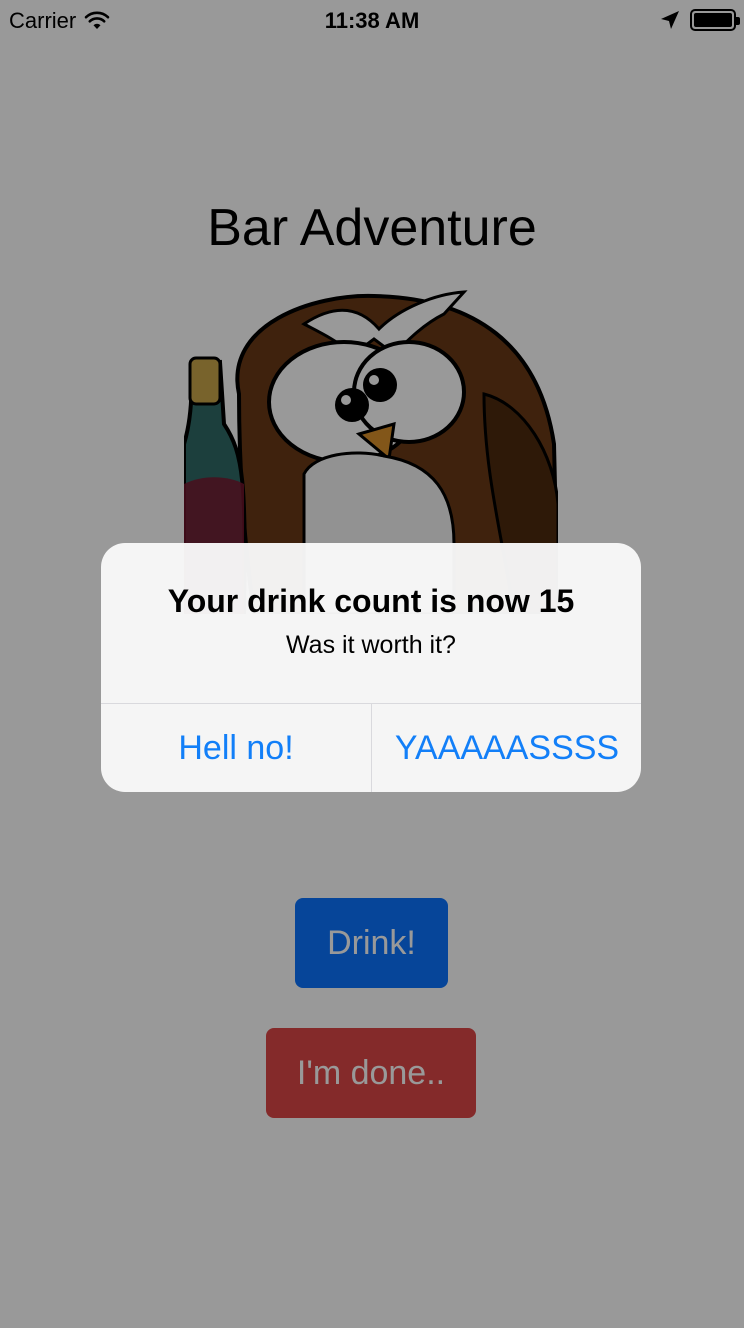 The width and height of the screenshot is (744, 1328). Describe the element at coordinates (371, 601) in the screenshot. I see `alert-title: Your drink count is now 15` at that location.